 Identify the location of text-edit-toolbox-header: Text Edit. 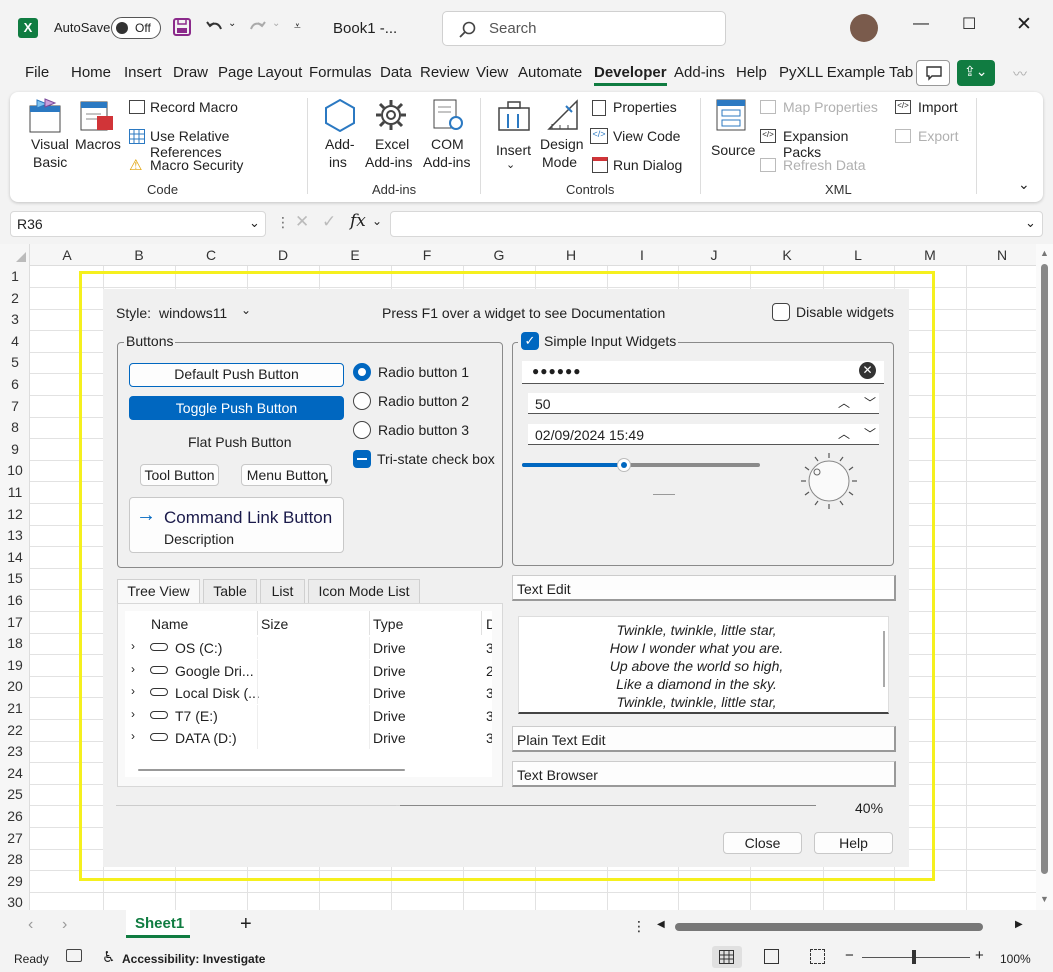
(704, 588).